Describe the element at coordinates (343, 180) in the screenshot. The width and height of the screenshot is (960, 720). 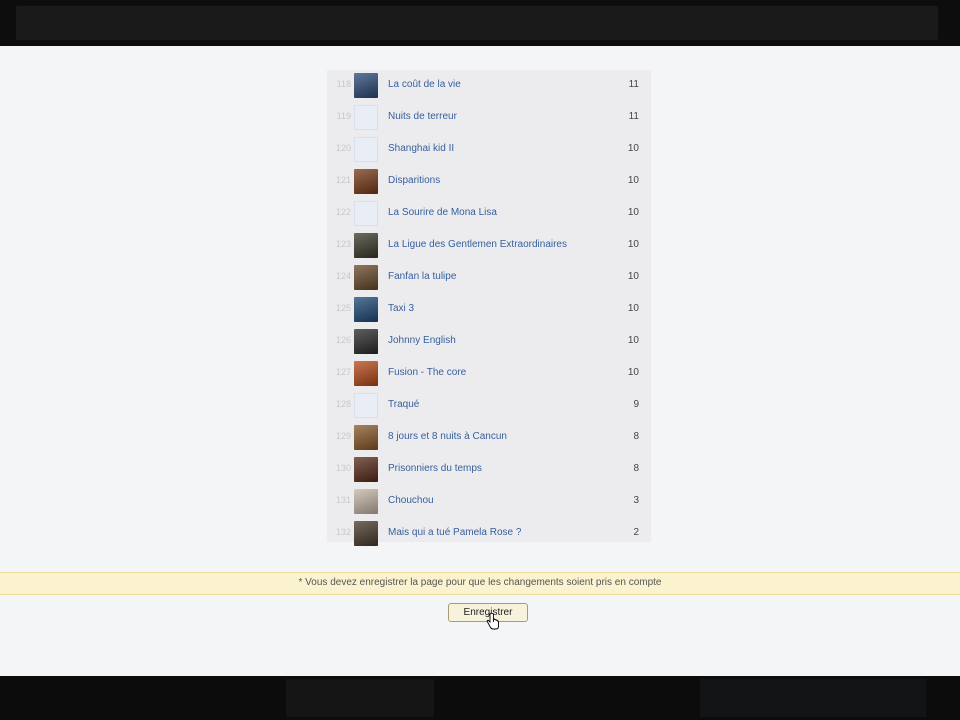
I see `rank-number: 121` at that location.